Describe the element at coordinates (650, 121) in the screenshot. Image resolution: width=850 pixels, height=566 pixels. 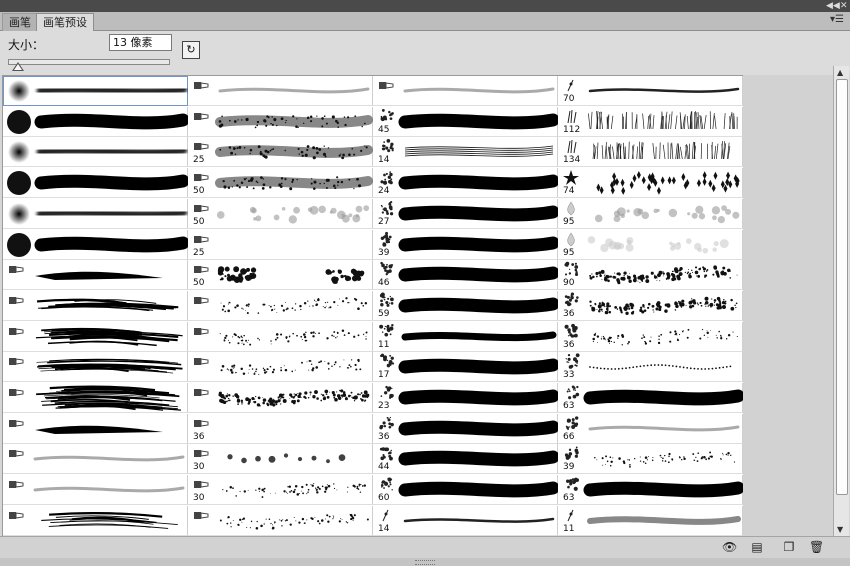
I see `brush-preset: 112` at that location.